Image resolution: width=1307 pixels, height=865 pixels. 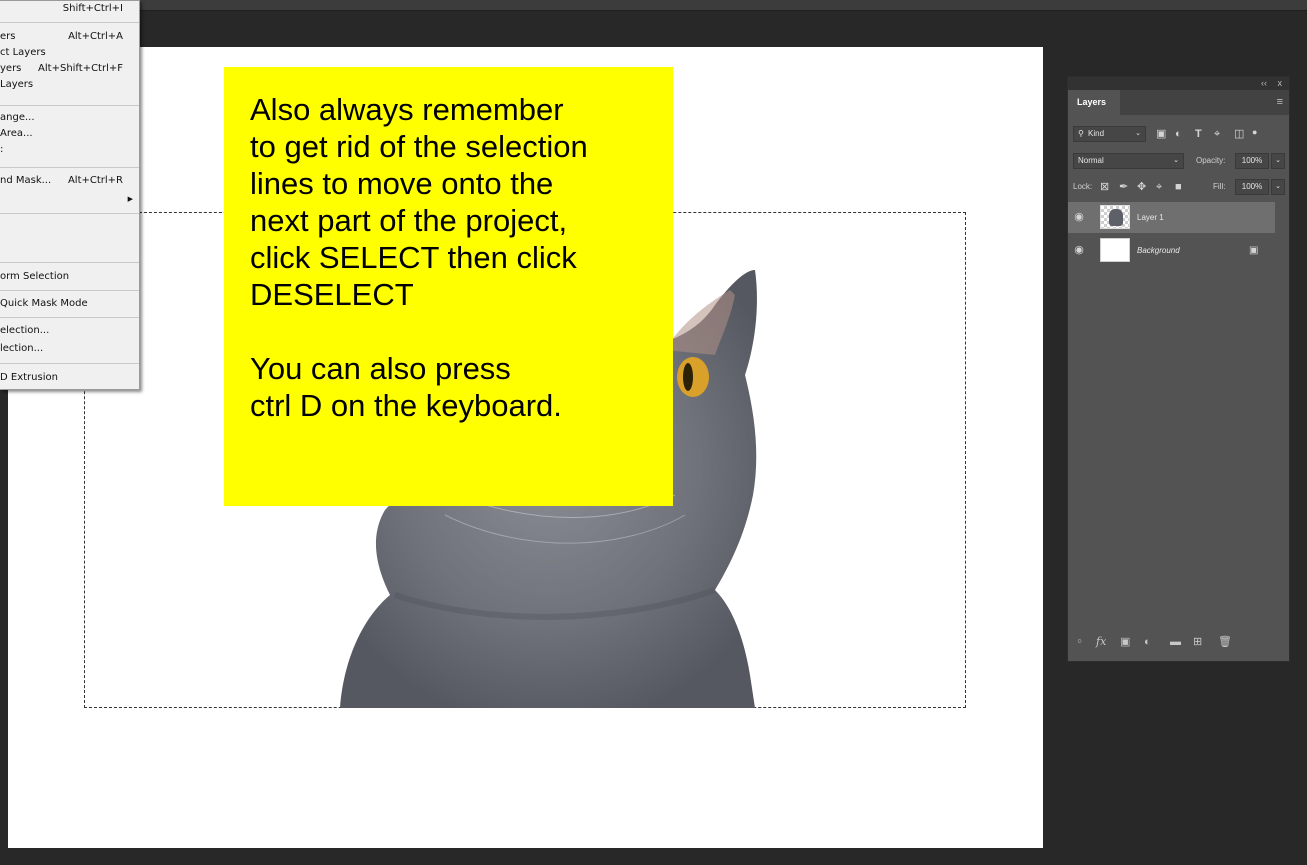 I want to click on link-layers-icon: ⚬, so click(x=1079, y=642).